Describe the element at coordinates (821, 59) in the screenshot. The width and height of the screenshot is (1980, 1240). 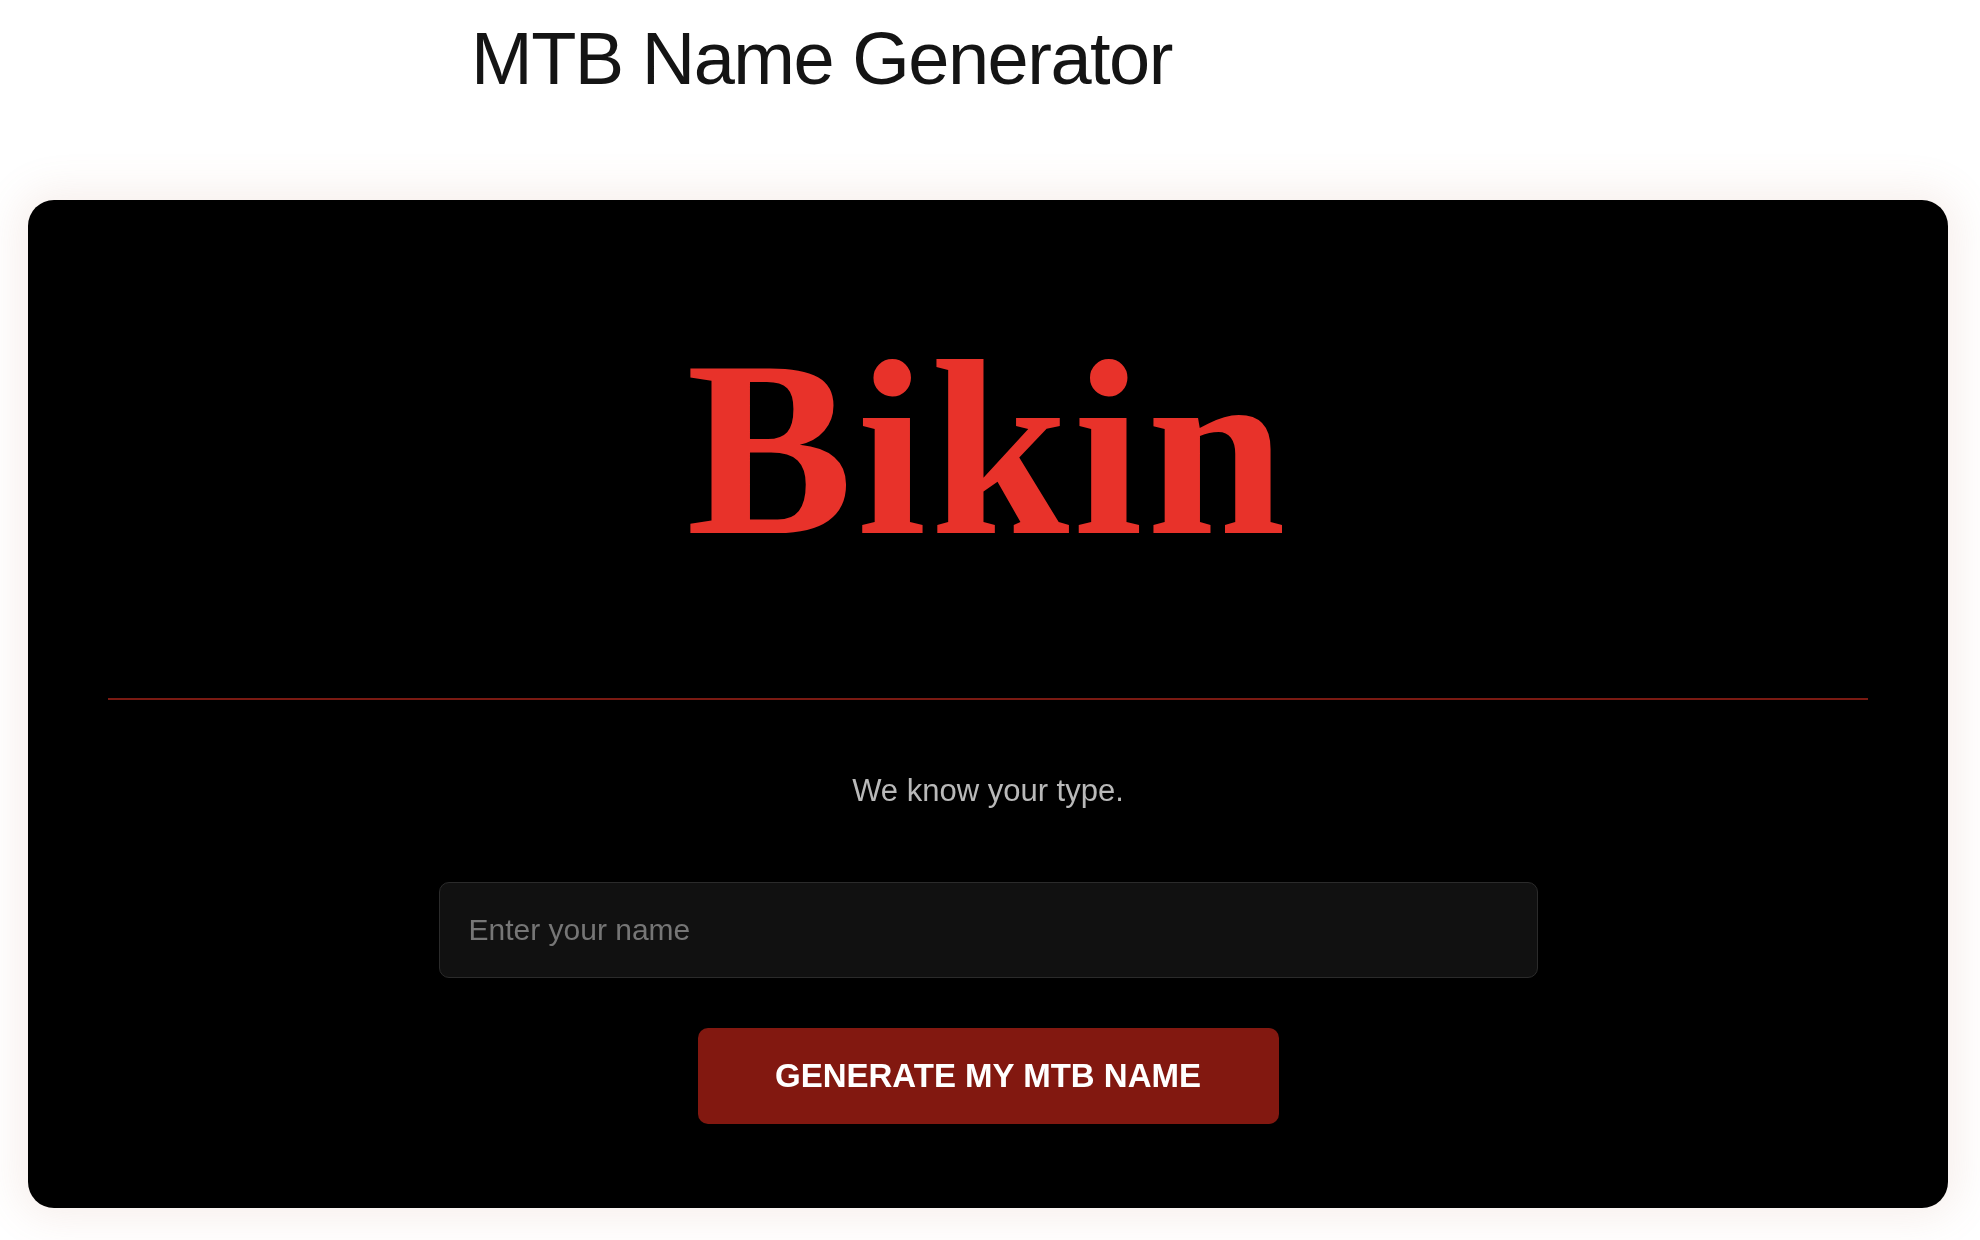
I see `page-title: MTB Name Generator` at that location.